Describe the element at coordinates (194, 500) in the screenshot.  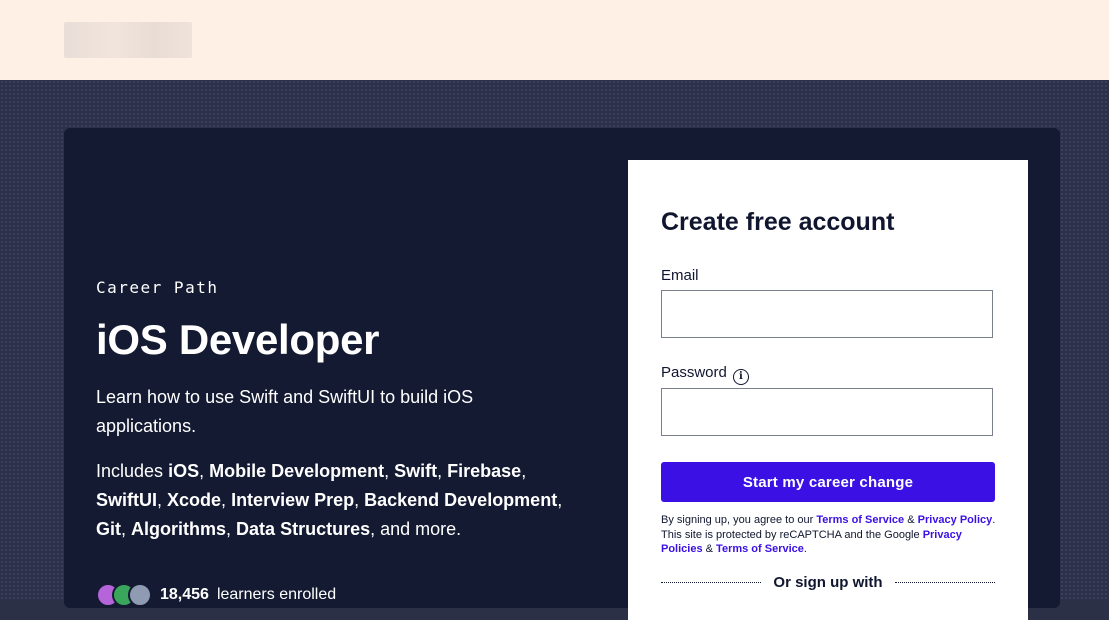
I see `topic-xcode: Xcode` at that location.